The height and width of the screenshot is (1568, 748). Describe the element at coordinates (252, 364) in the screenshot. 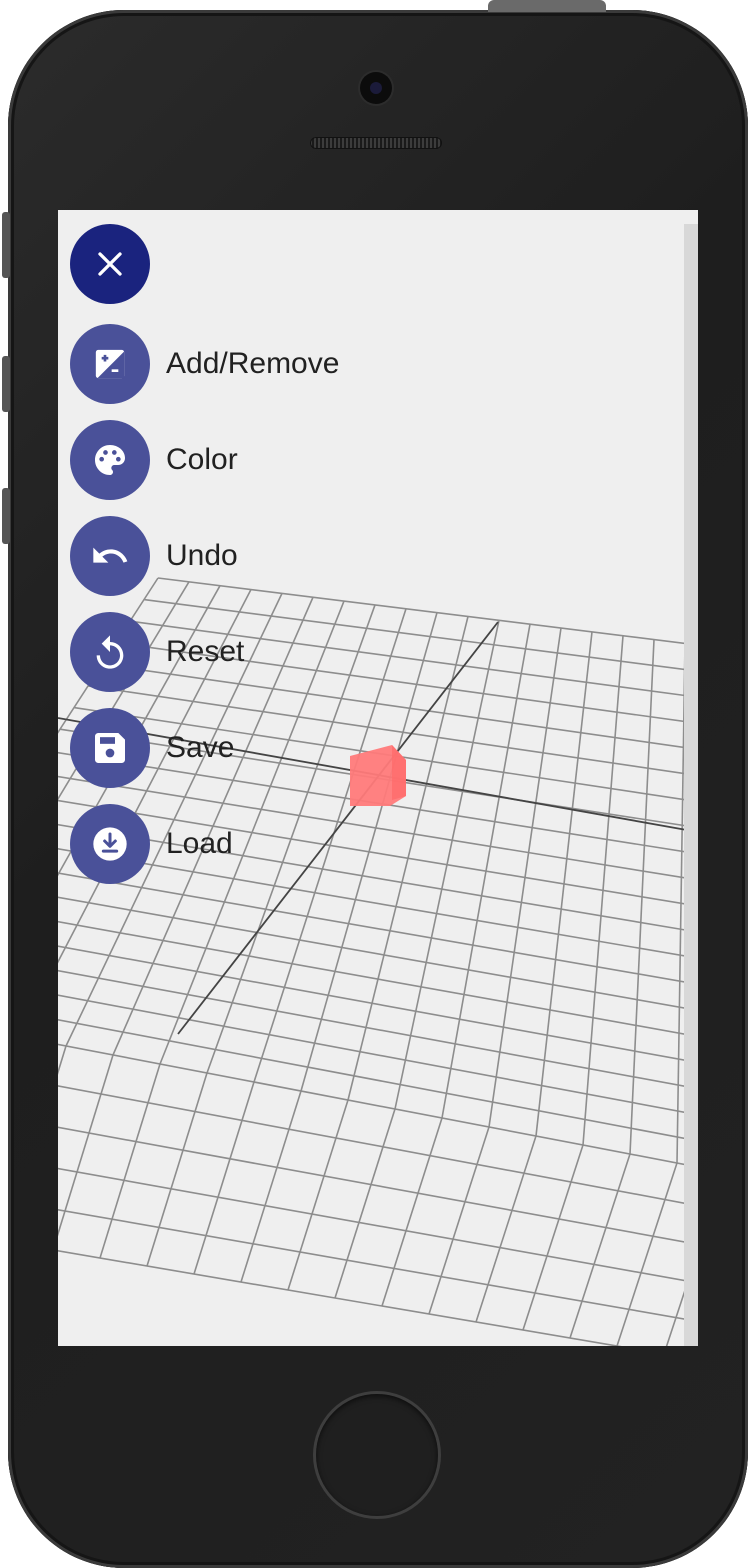

I see `add-remove-label: Add/Remove` at that location.